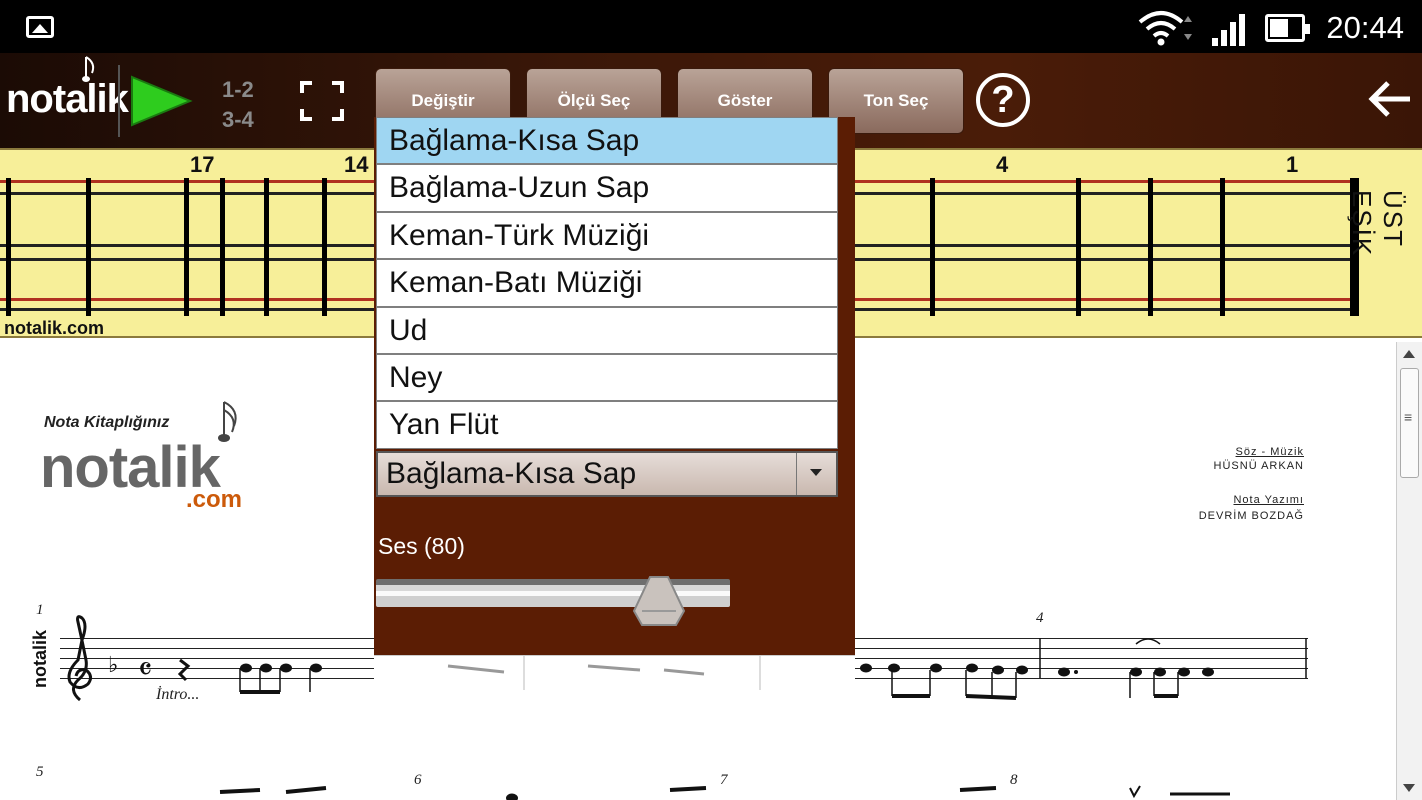 Image resolution: width=1422 pixels, height=800 pixels. Describe the element at coordinates (1390, 99) in the screenshot. I see `back-arrow-icon` at that location.